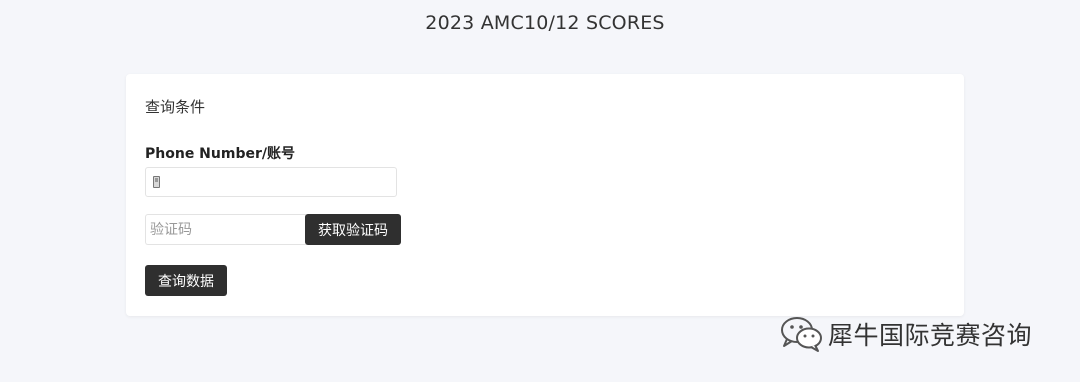 The height and width of the screenshot is (382, 1080). I want to click on wechat-icon, so click(802, 334).